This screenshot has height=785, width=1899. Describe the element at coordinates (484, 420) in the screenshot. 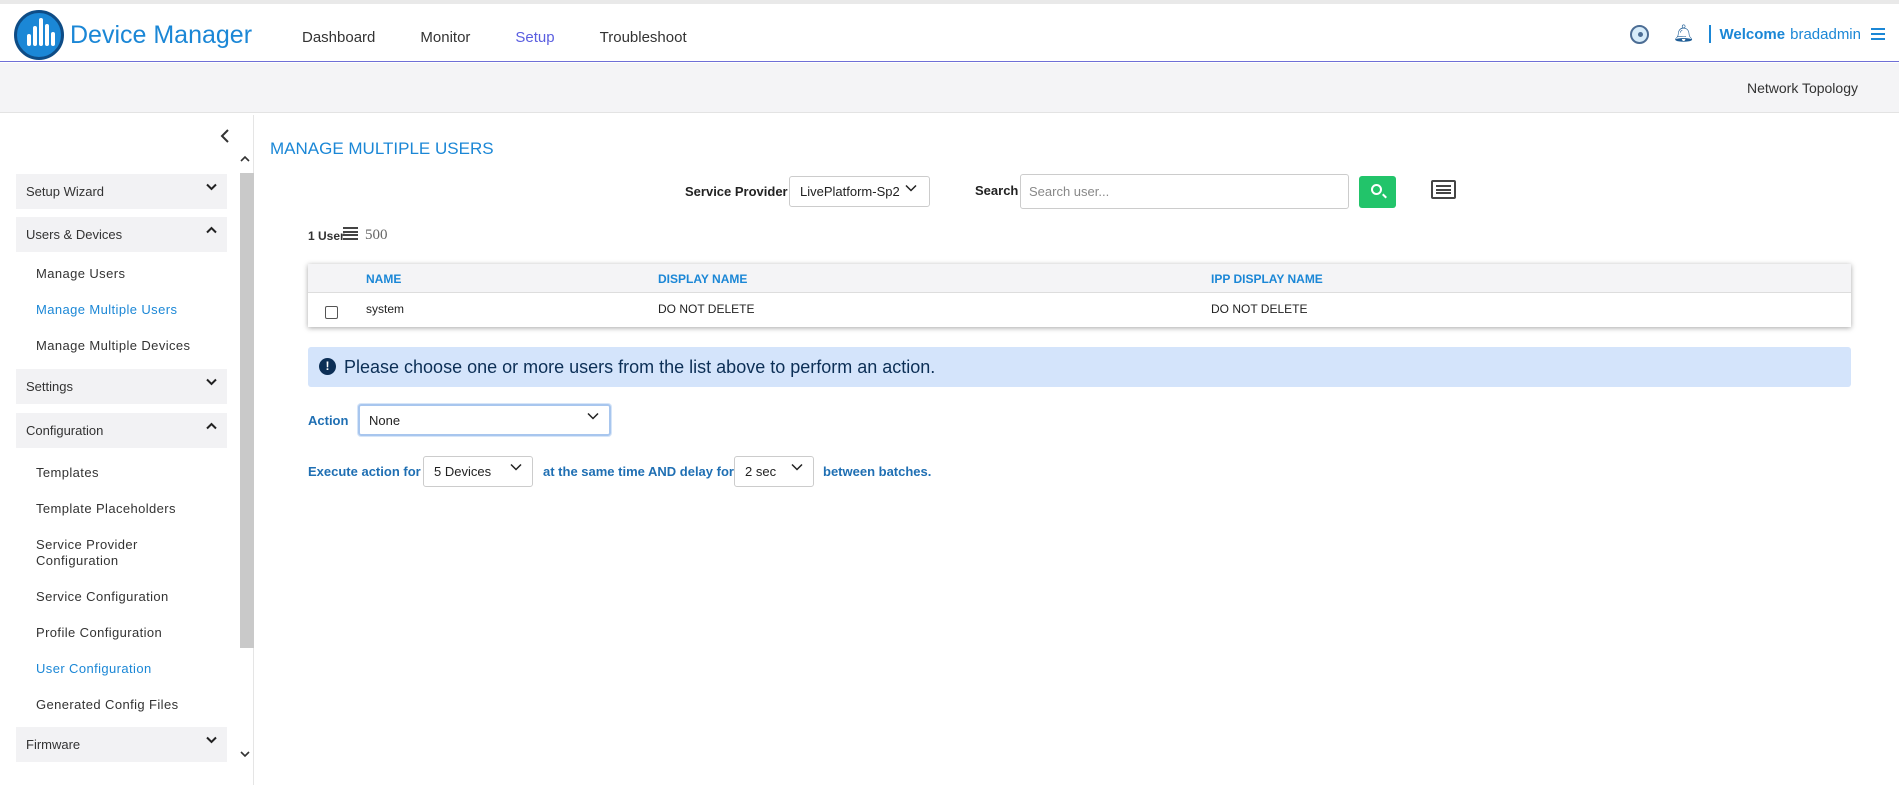

I see `action-select: None` at that location.